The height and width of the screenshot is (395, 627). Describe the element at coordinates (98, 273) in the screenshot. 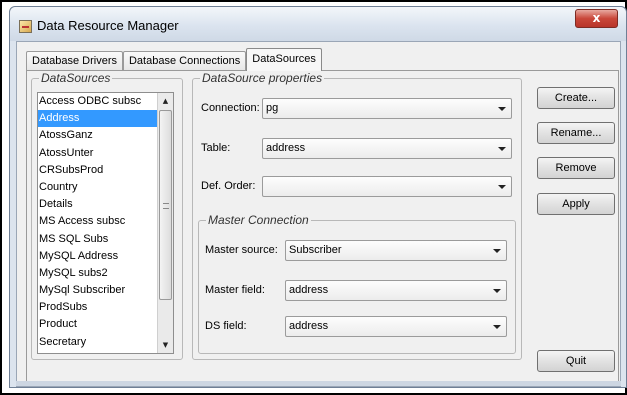

I see `list-item: MySQL subs2` at that location.